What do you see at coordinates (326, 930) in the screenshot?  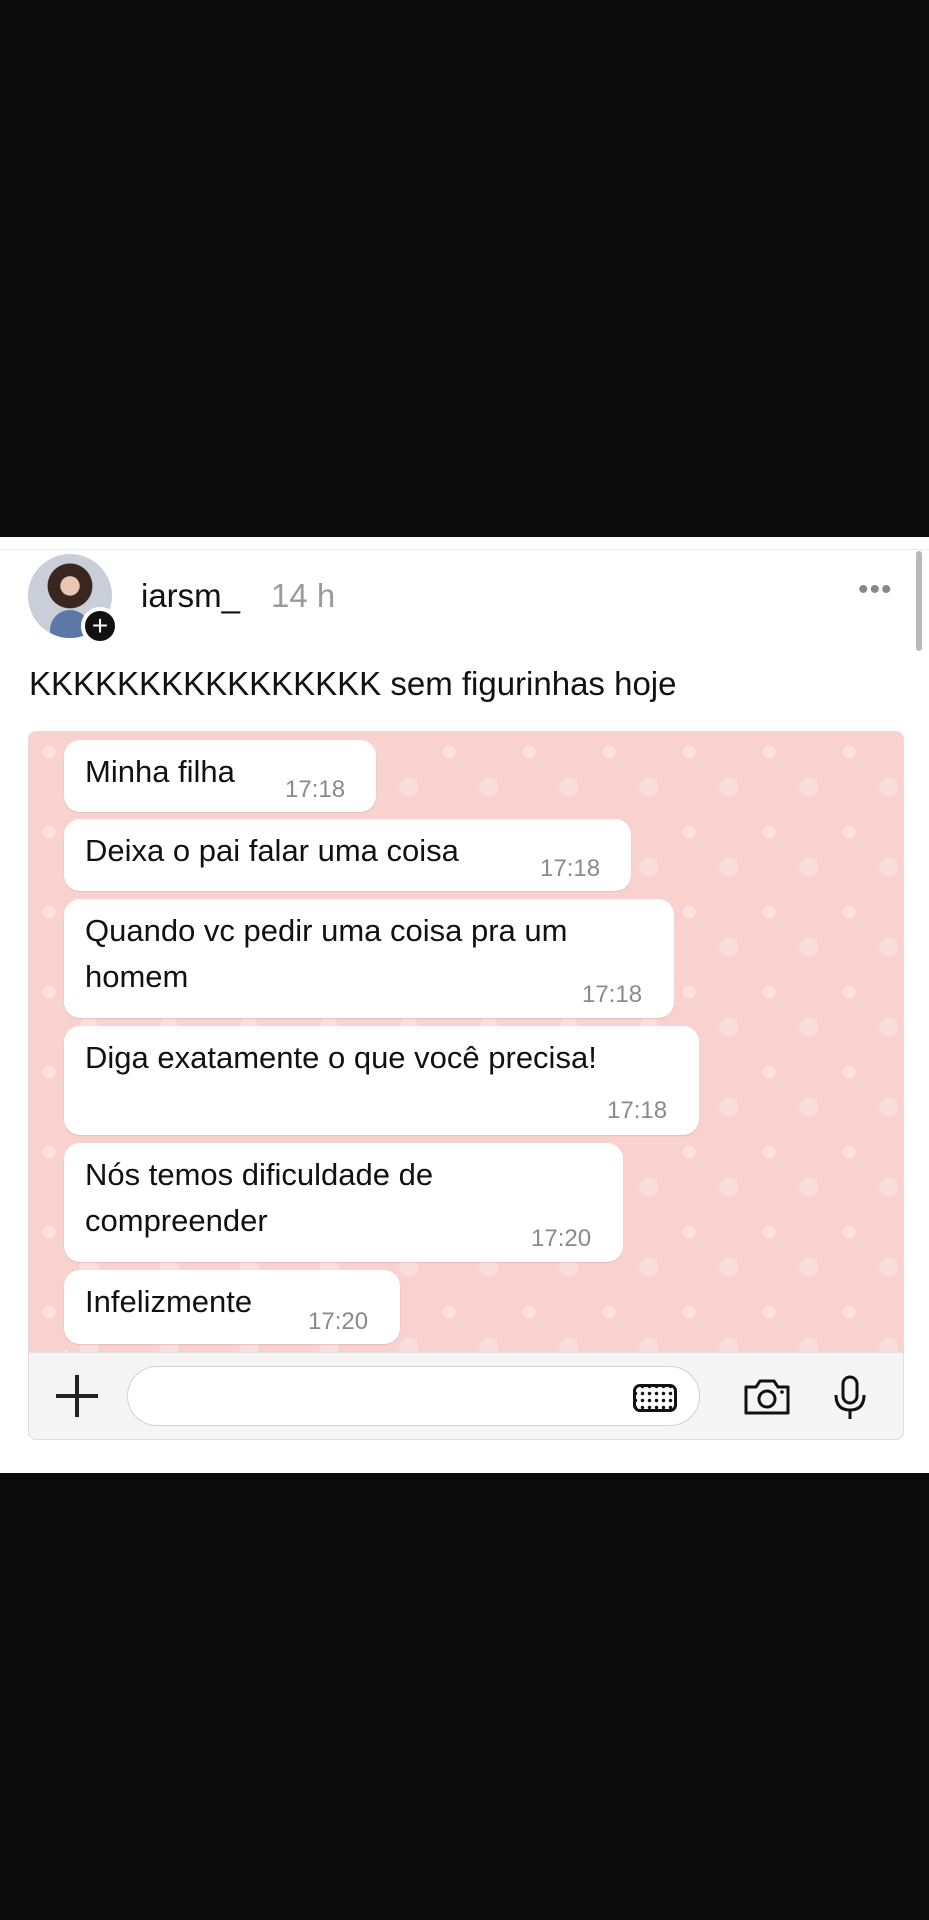 I see `message-text: Quando vc pedir uma coisa pra um` at bounding box center [326, 930].